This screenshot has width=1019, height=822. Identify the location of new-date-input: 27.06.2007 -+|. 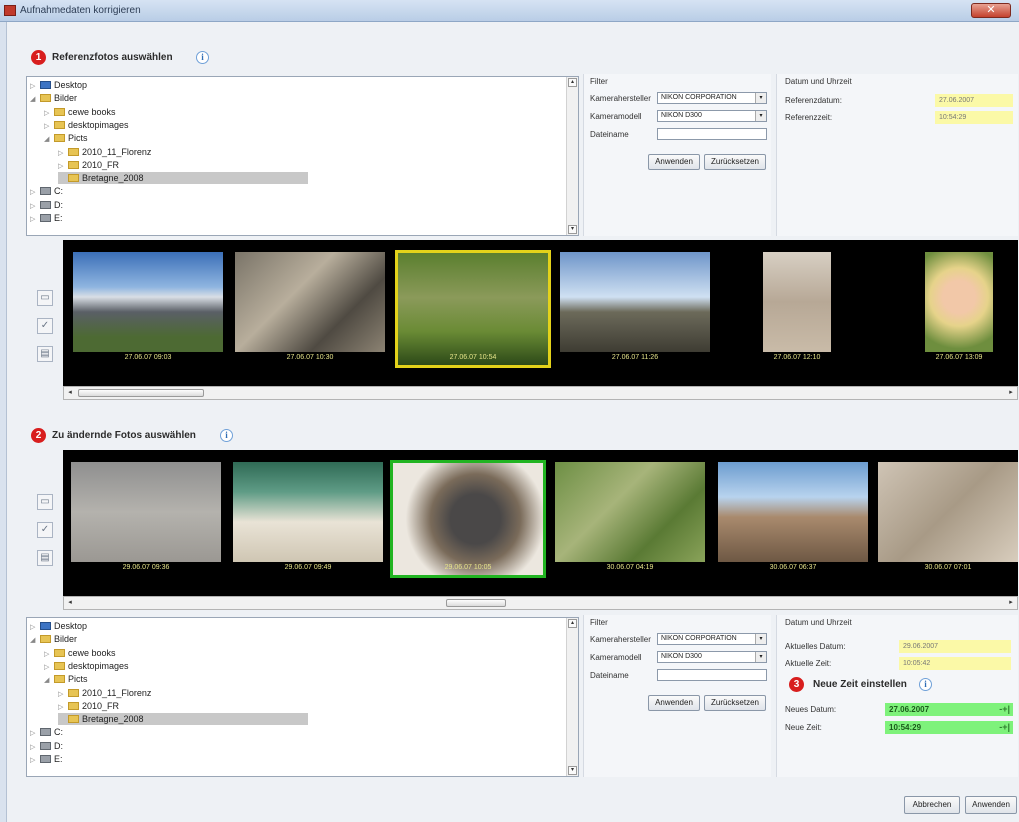
(949, 709).